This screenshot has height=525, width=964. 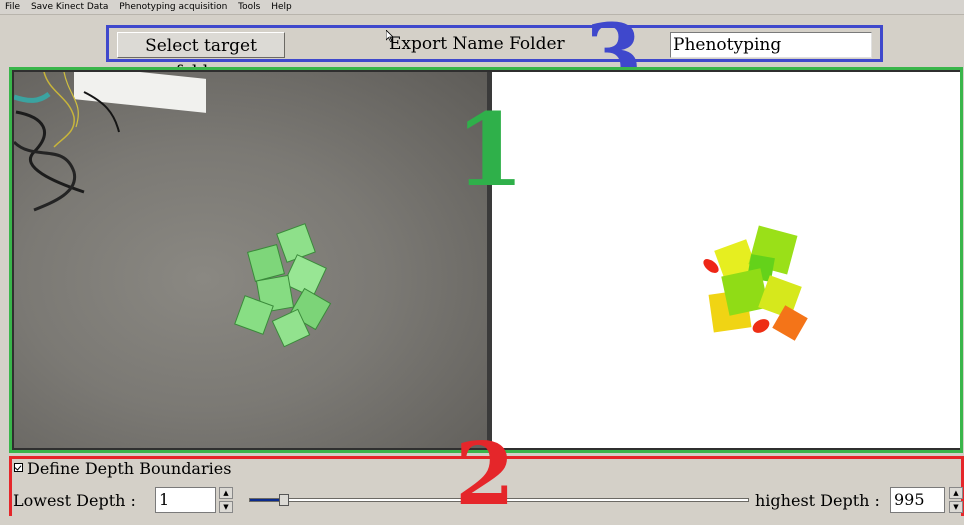 I want to click on define-depth-boundaries-label: Define Depth Boundaries, so click(x=129, y=468).